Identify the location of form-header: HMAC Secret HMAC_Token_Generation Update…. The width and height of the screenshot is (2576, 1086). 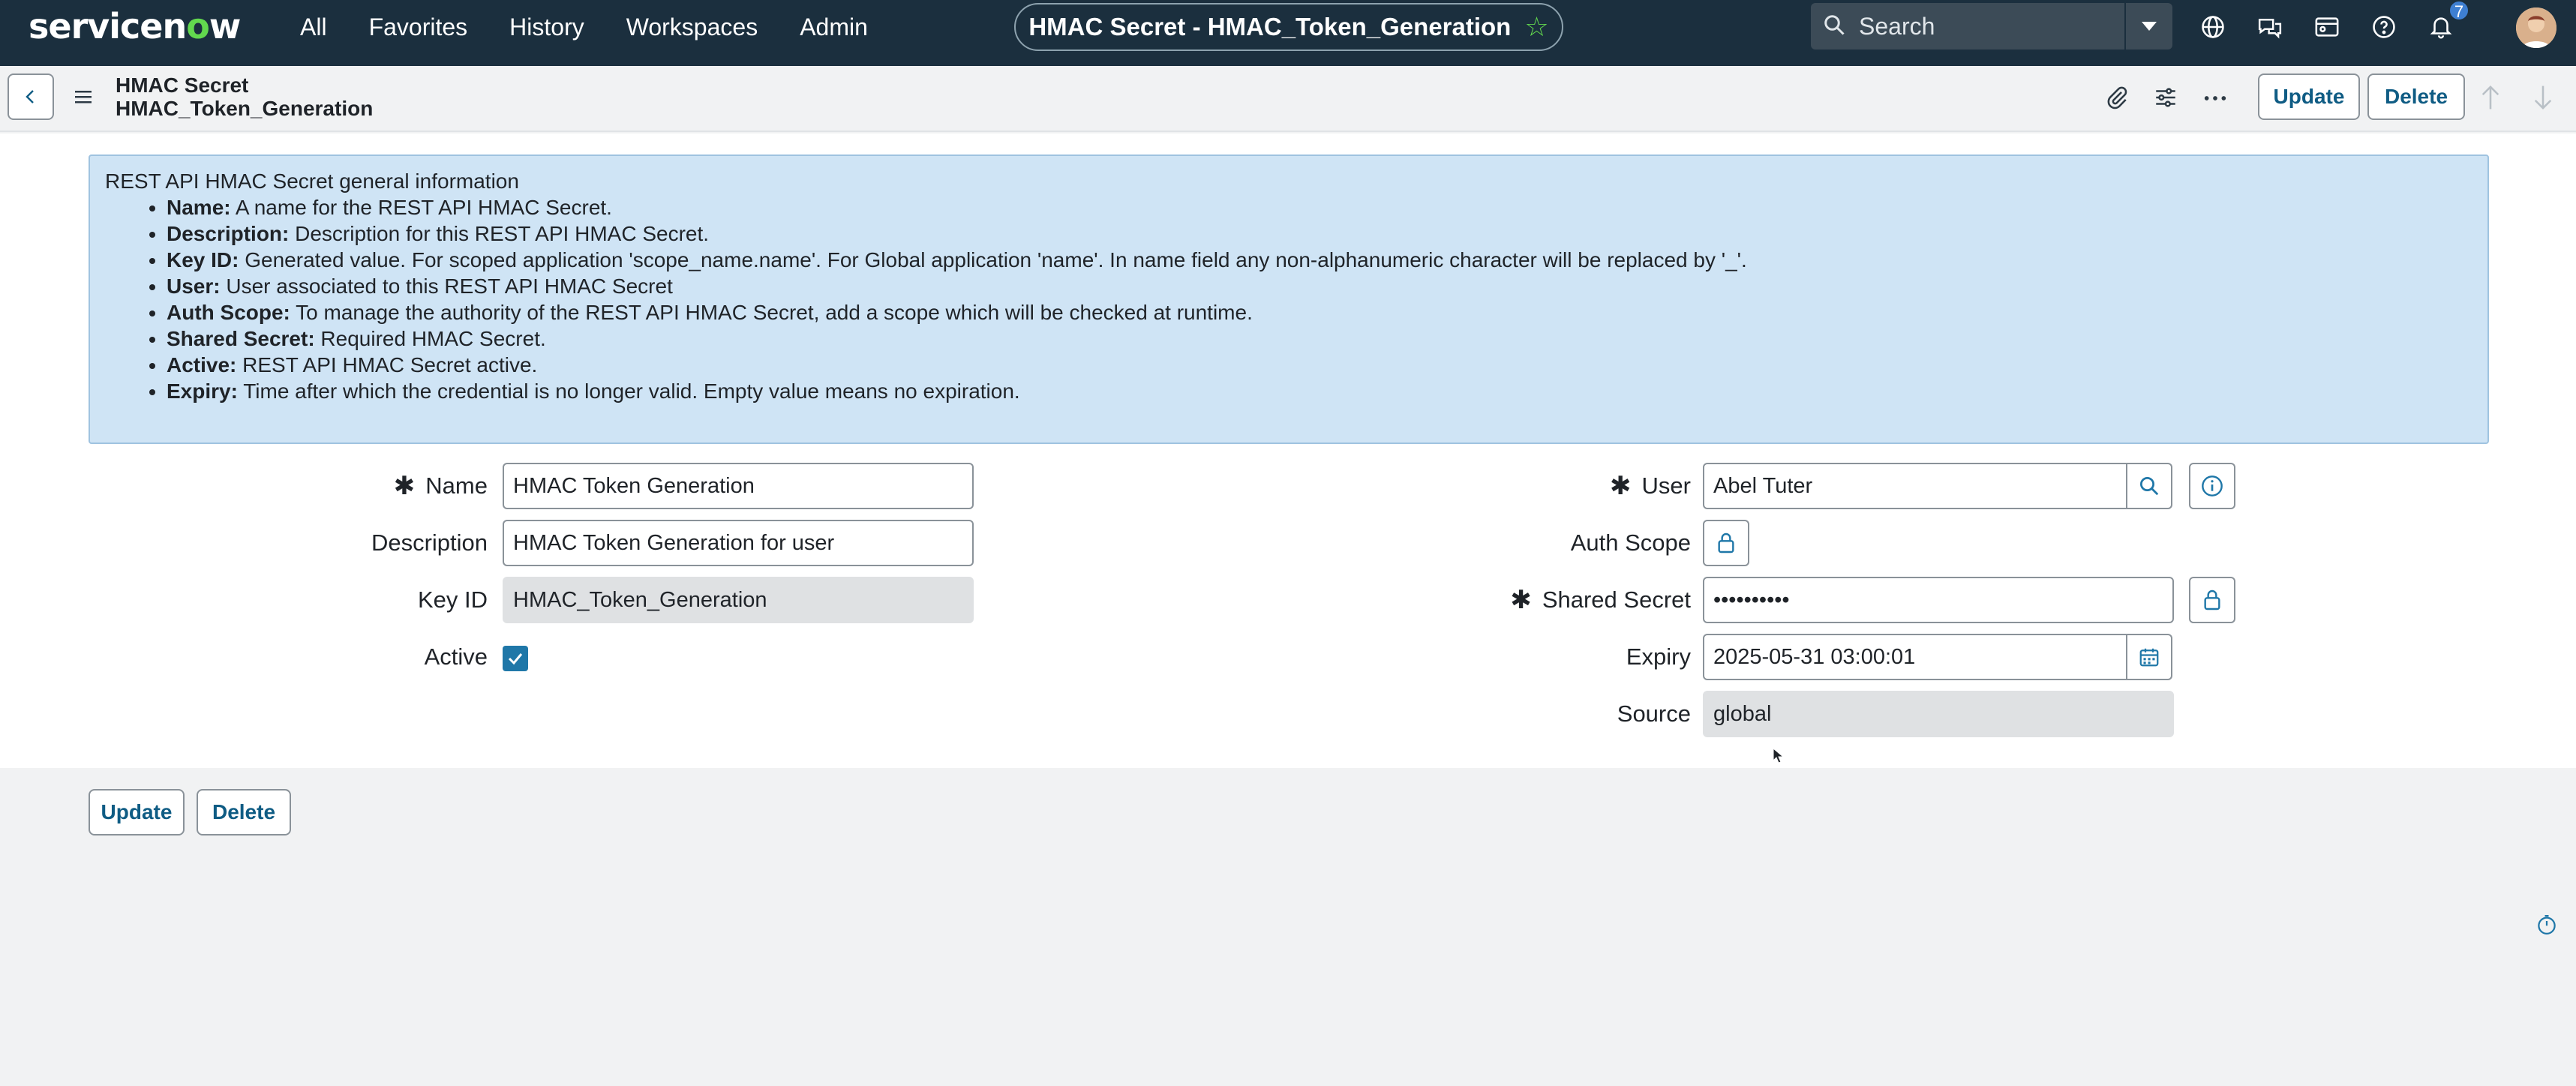
(1288, 99).